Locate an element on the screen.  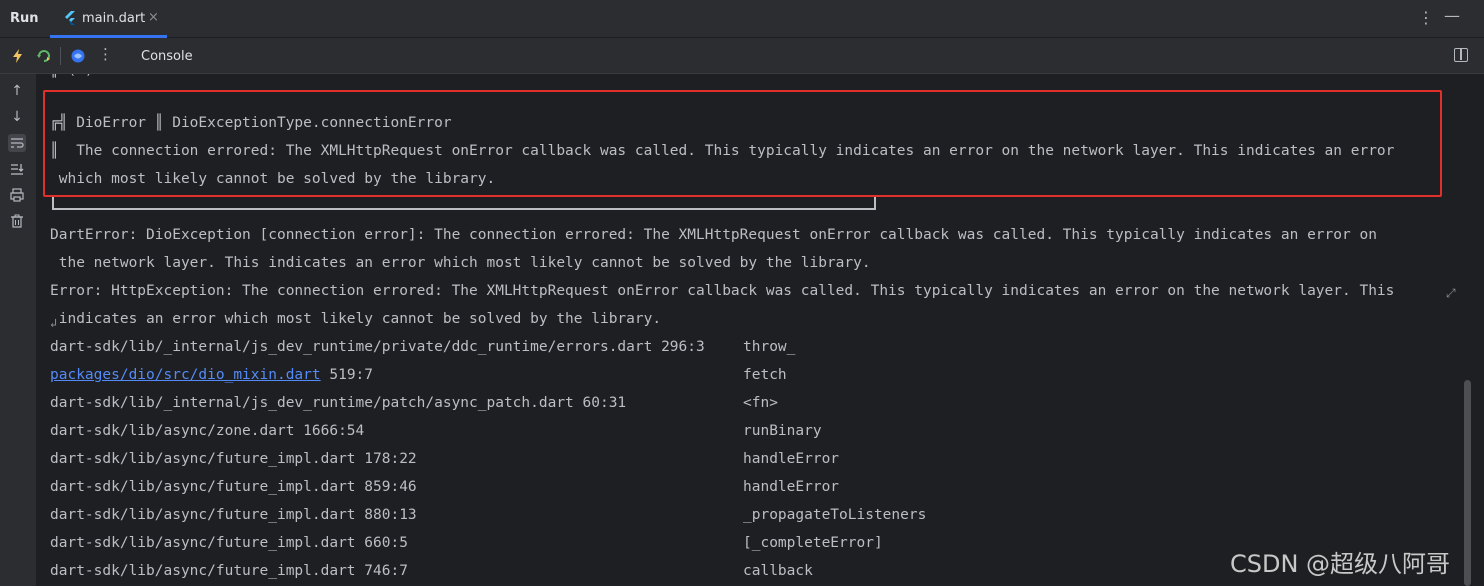
devtools-icon is located at coordinates (78, 56).